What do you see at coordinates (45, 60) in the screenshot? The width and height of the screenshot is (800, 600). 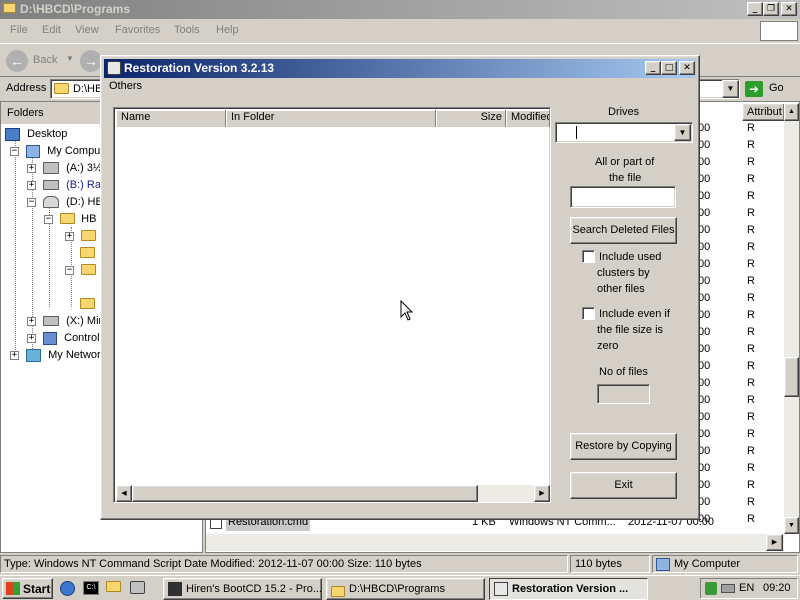 I see `back-label: Back` at bounding box center [45, 60].